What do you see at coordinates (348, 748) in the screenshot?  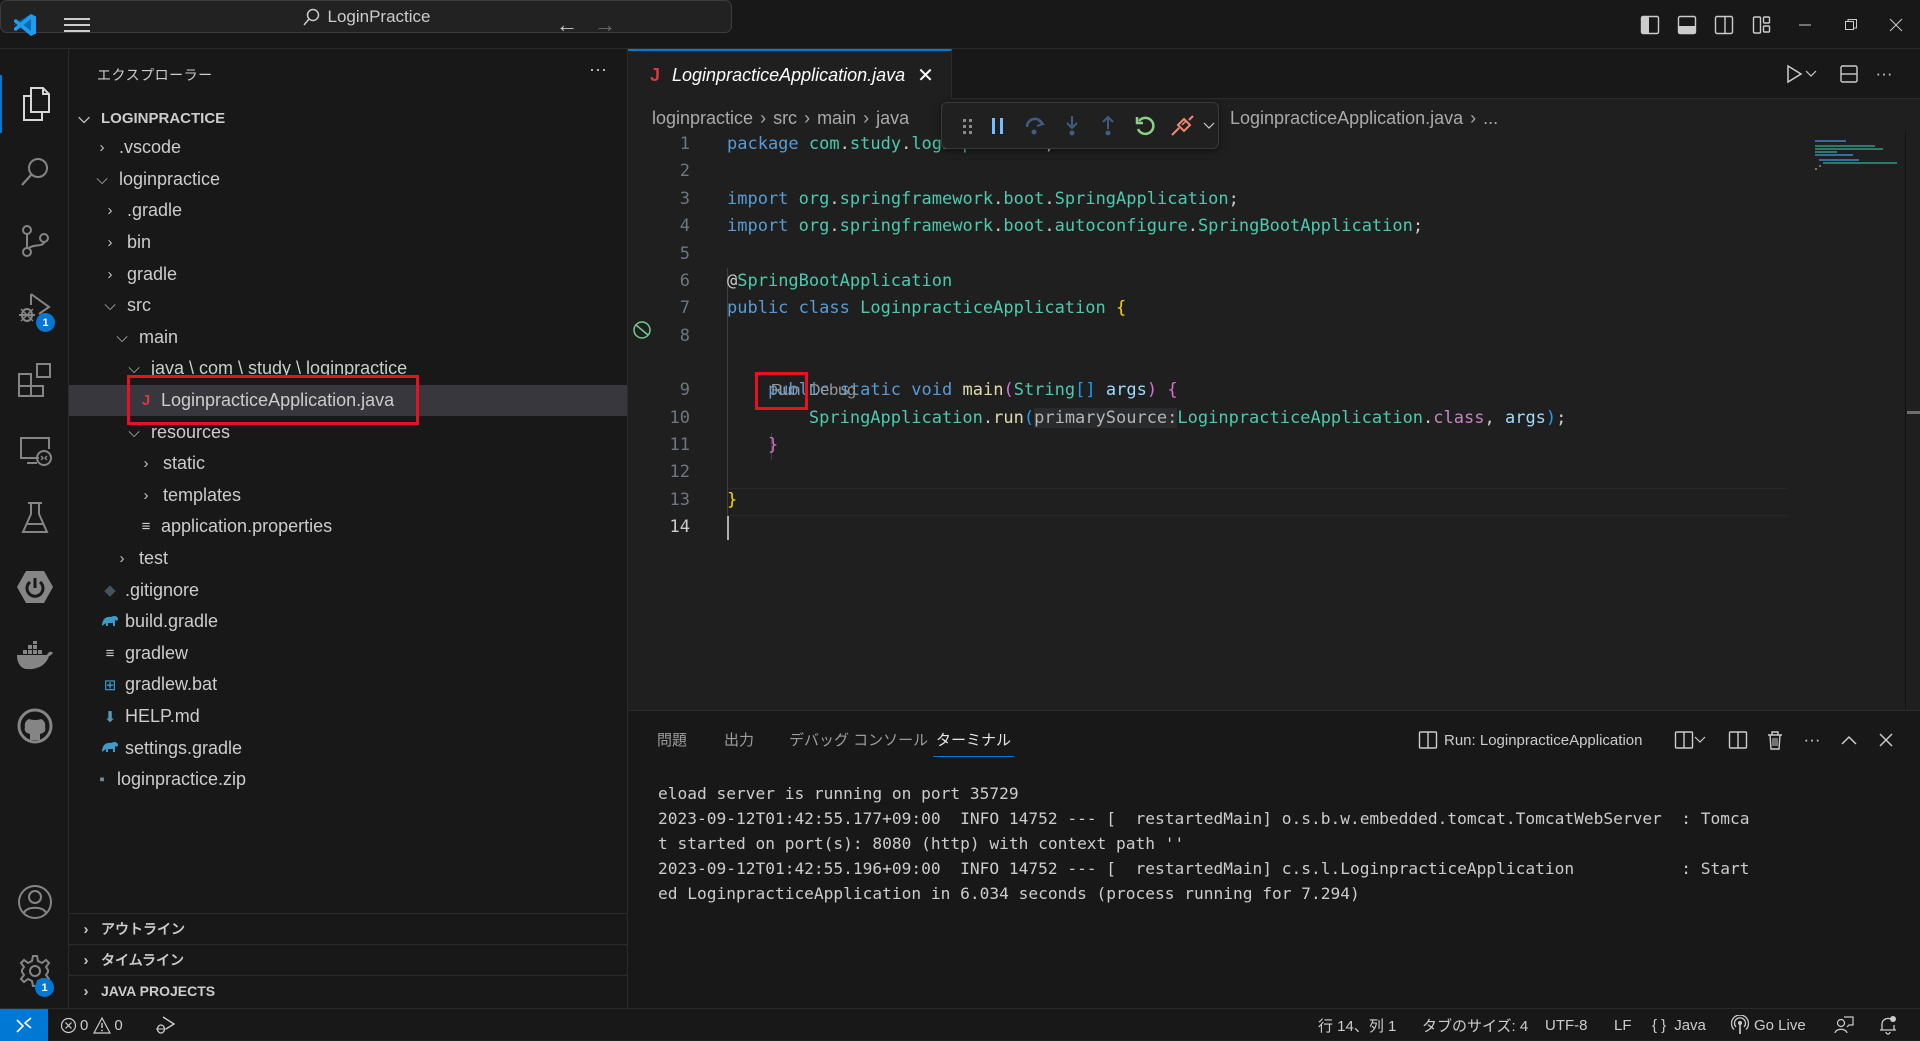 I see `tree-file: settings.gradle` at bounding box center [348, 748].